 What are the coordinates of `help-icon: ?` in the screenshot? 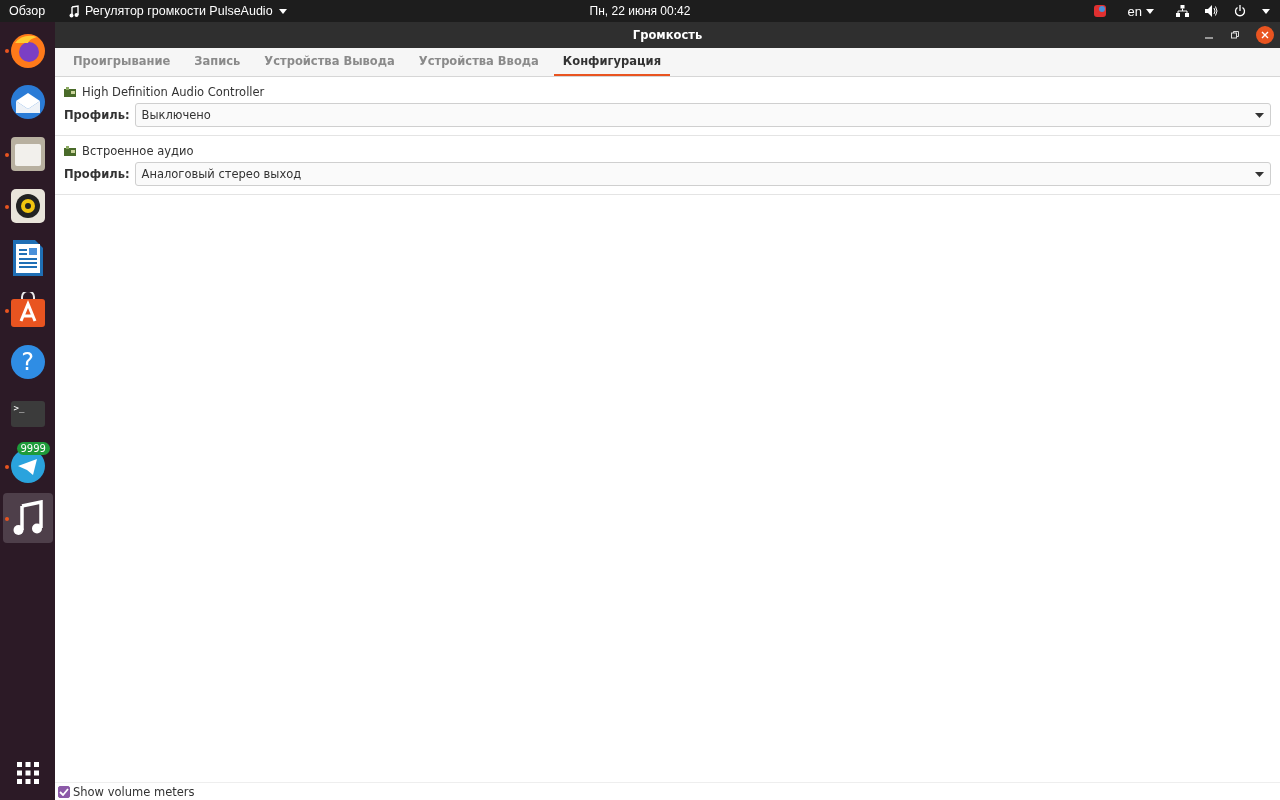 It's located at (27, 362).